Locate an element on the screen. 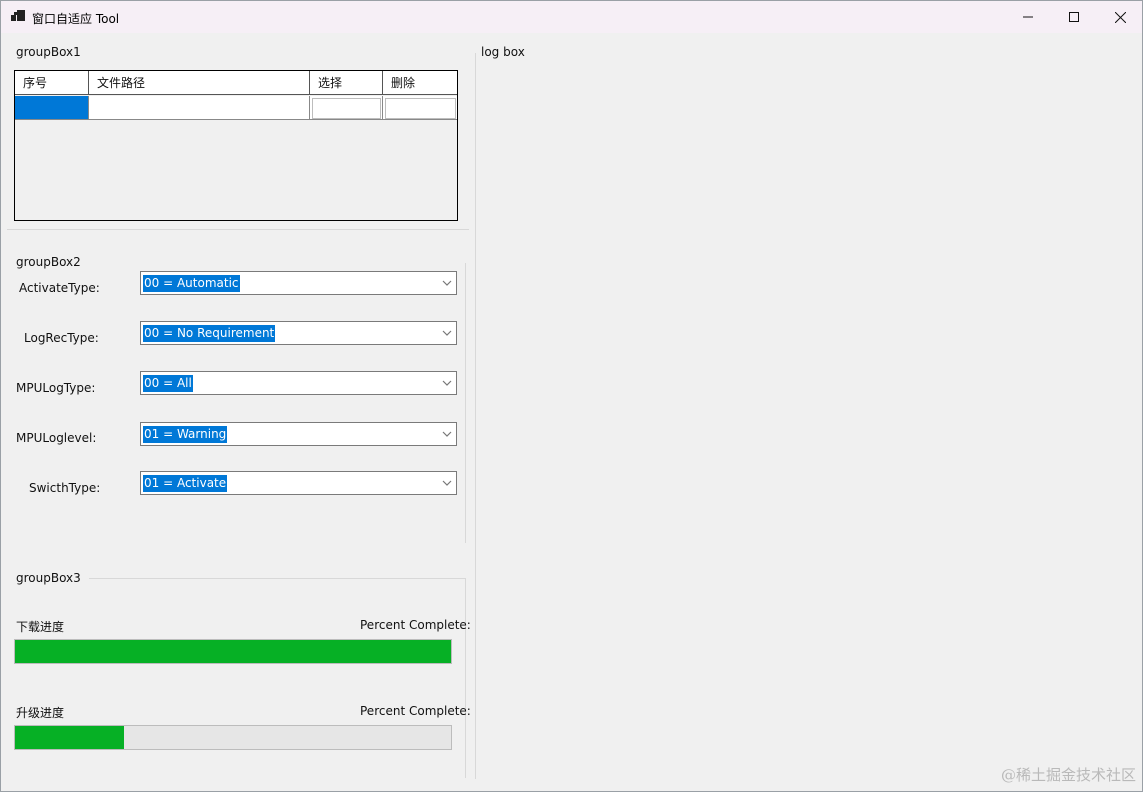 The width and height of the screenshot is (1143, 792). activate-type-combo: 00 = Automatic is located at coordinates (298, 283).